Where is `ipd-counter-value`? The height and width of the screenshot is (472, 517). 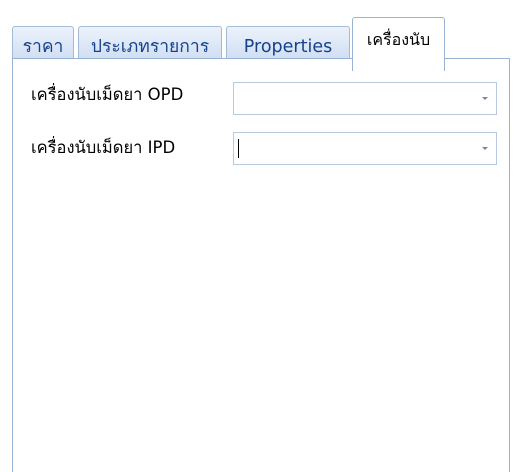 ipd-counter-value is located at coordinates (354, 148).